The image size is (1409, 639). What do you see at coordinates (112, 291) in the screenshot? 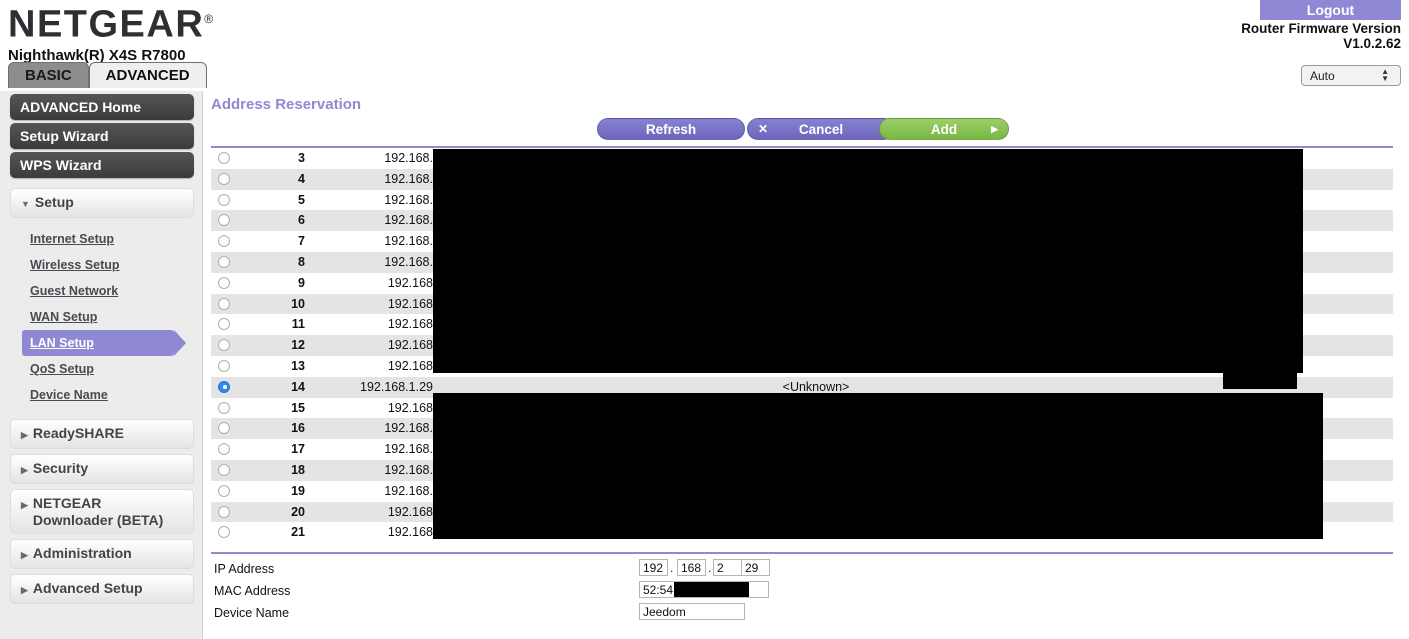
I see `sidebar-item-guest-network: Guest Network` at bounding box center [112, 291].